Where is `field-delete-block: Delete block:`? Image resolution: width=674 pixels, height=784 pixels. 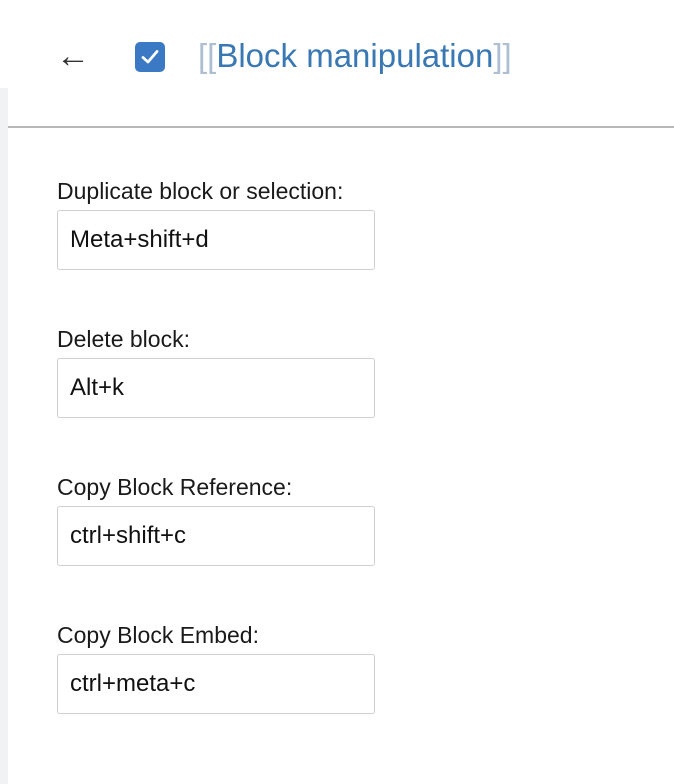 field-delete-block: Delete block: is located at coordinates (216, 371).